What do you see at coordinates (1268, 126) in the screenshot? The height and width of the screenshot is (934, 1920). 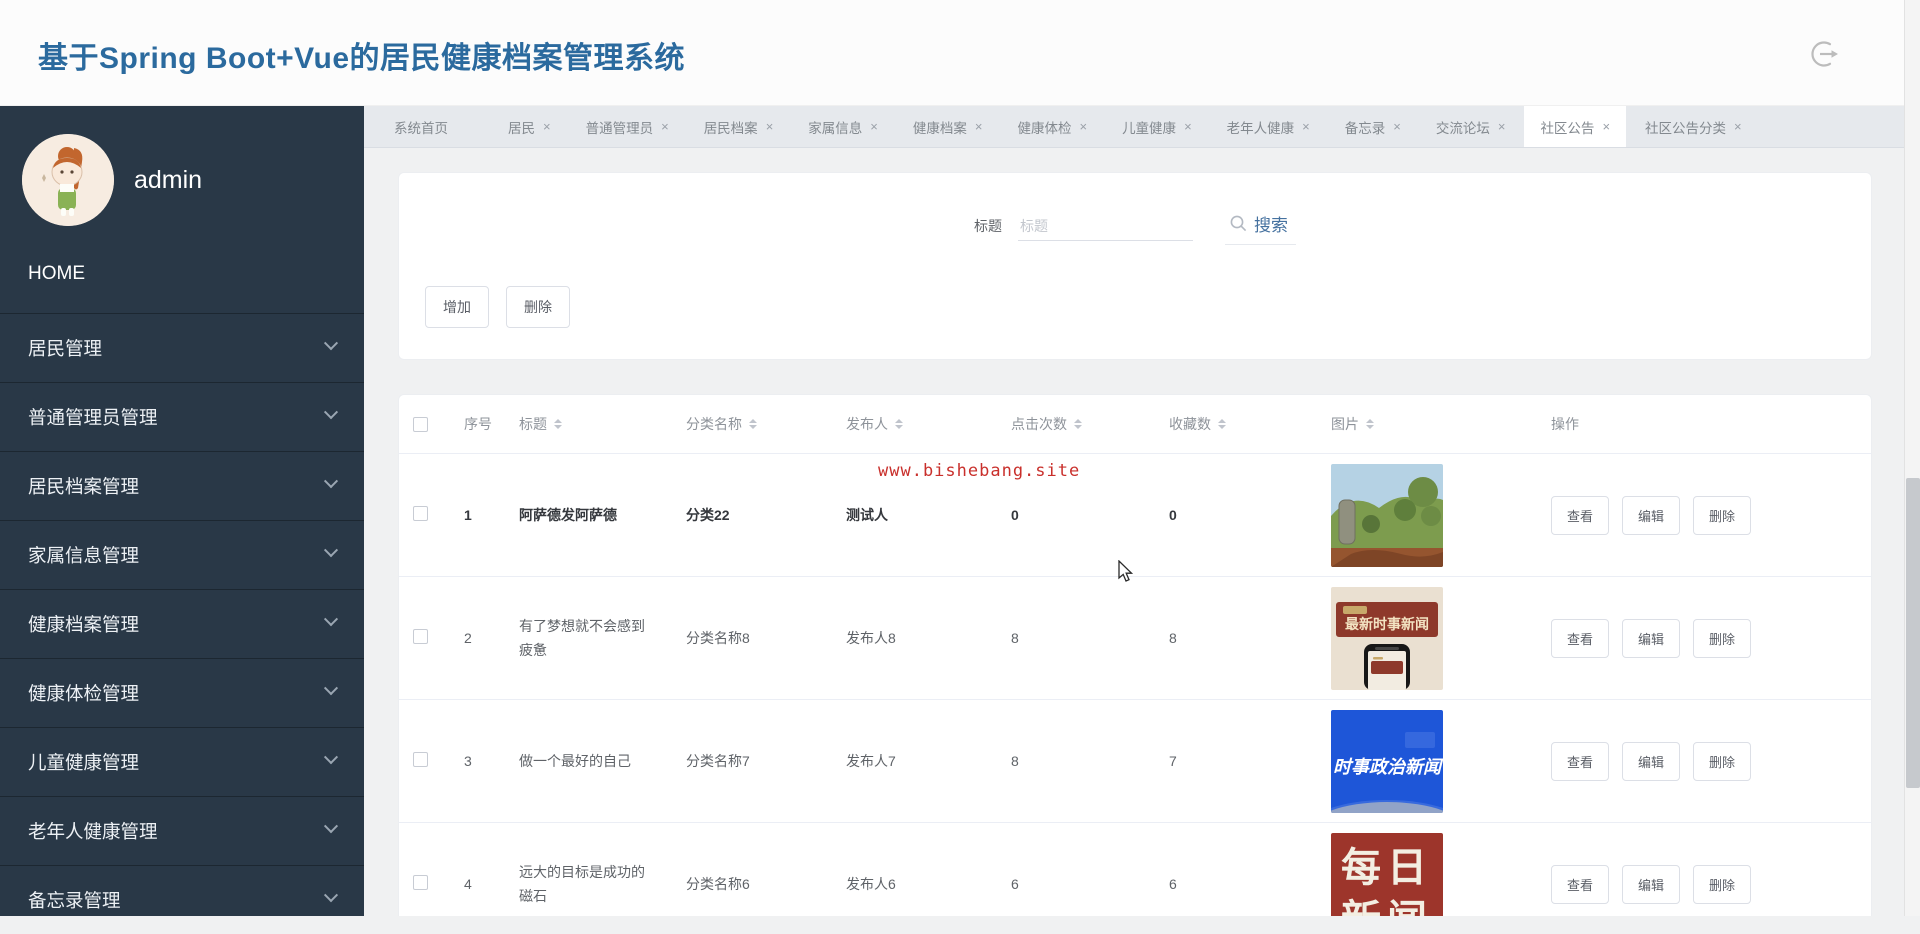 I see `tab-elder-health: 老年人健康` at bounding box center [1268, 126].